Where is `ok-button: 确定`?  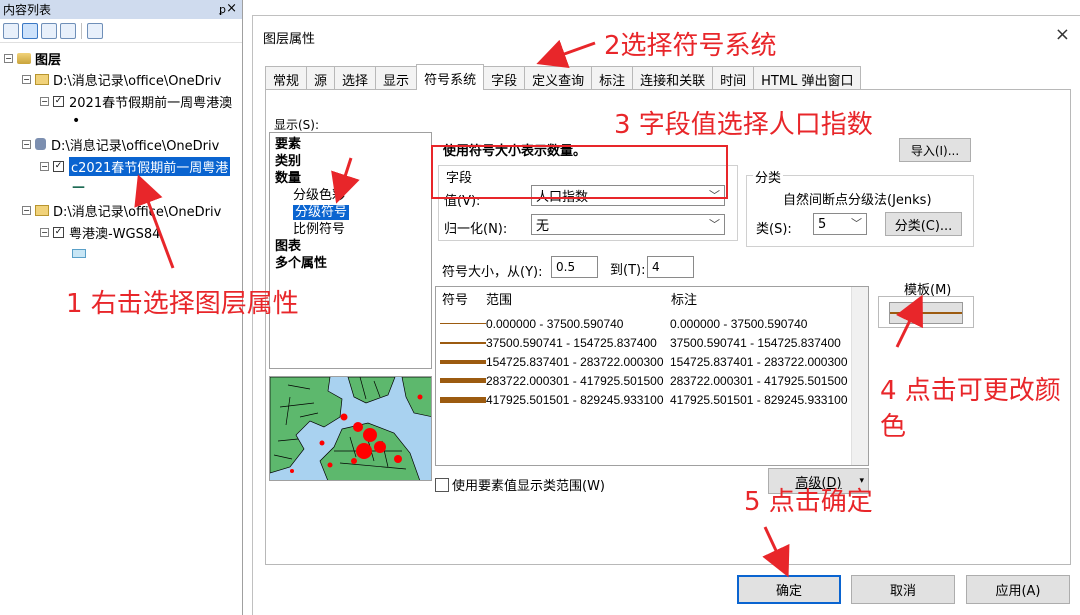
ok-button: 确定 is located at coordinates (789, 589).